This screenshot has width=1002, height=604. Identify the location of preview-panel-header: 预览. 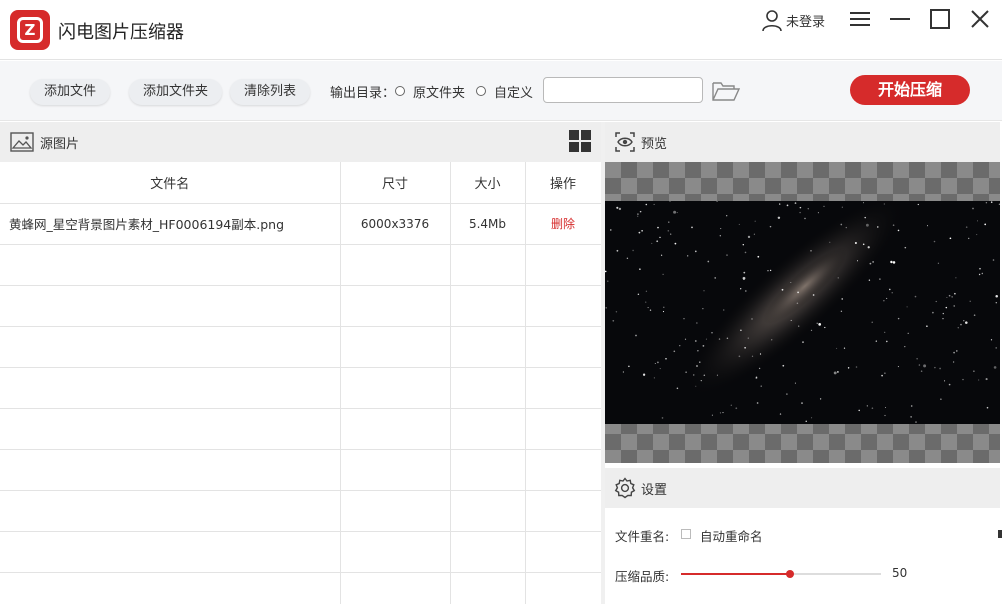
(802, 142).